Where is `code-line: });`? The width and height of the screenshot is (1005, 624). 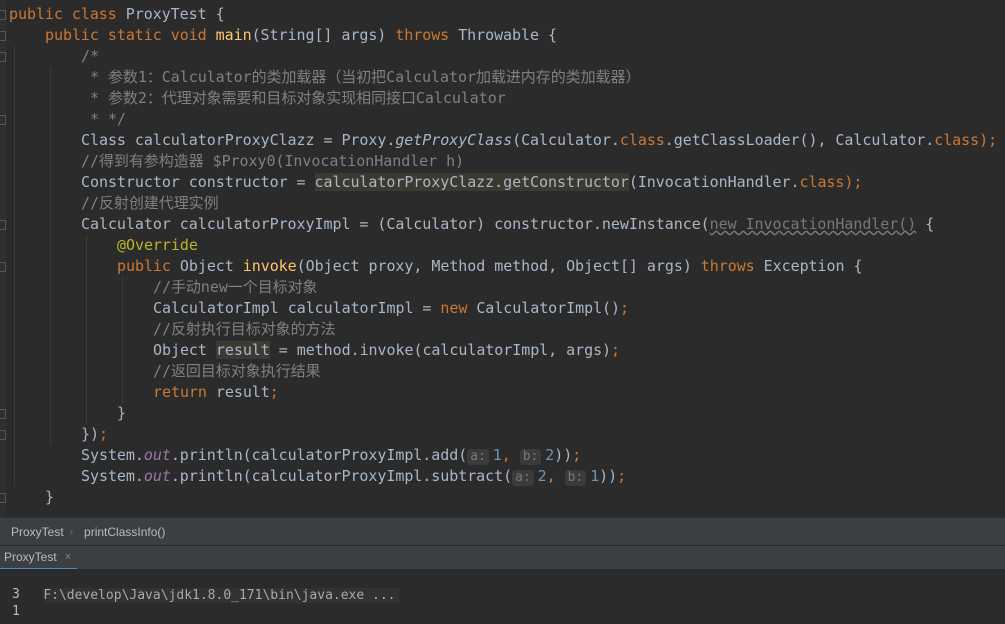 code-line: }); is located at coordinates (94, 434).